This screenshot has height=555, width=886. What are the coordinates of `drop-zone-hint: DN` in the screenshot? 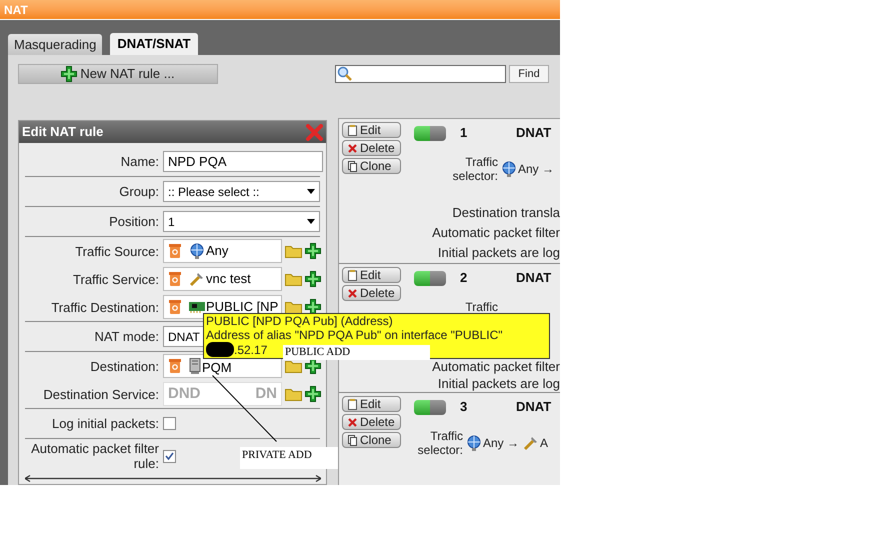 It's located at (266, 394).